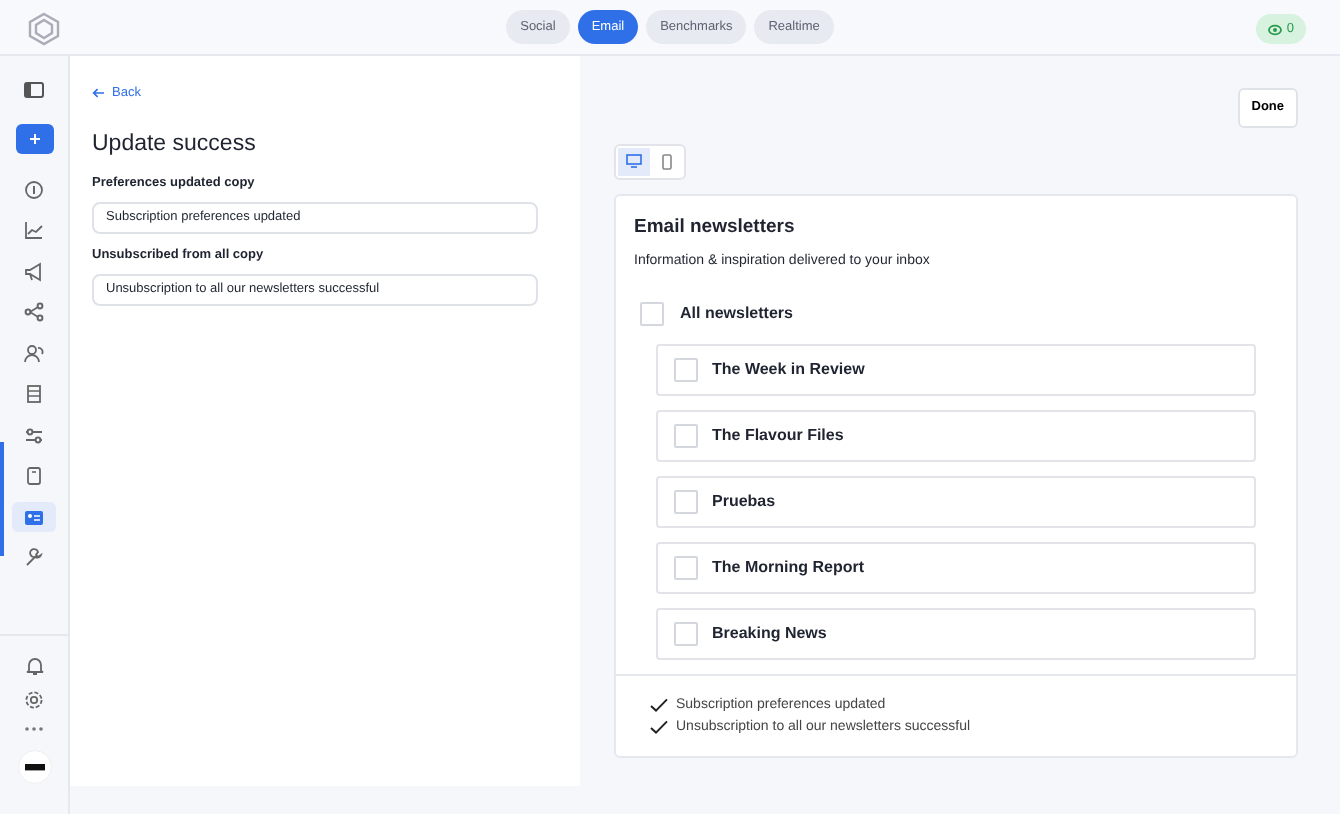 This screenshot has height=814, width=1340. Describe the element at coordinates (34, 766) in the screenshot. I see `avatar-icon` at that location.